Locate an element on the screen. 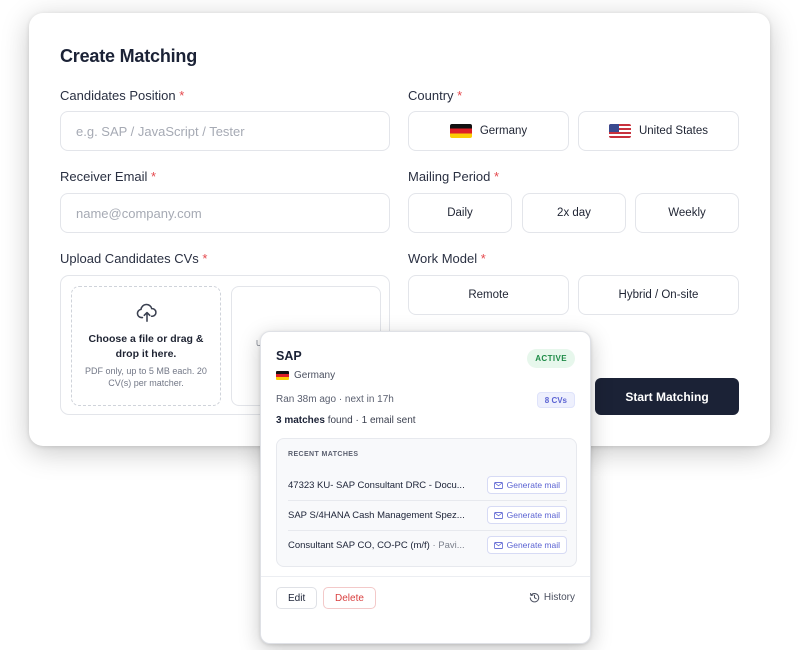 This screenshot has height=650, width=800. recent-matches-header: RECENT MATCHES is located at coordinates (323, 454).